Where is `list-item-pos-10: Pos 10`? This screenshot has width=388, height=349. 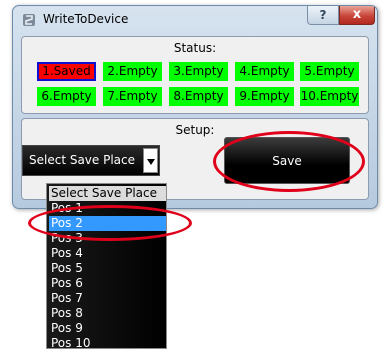 list-item-pos-10: Pos 10 is located at coordinates (107, 342).